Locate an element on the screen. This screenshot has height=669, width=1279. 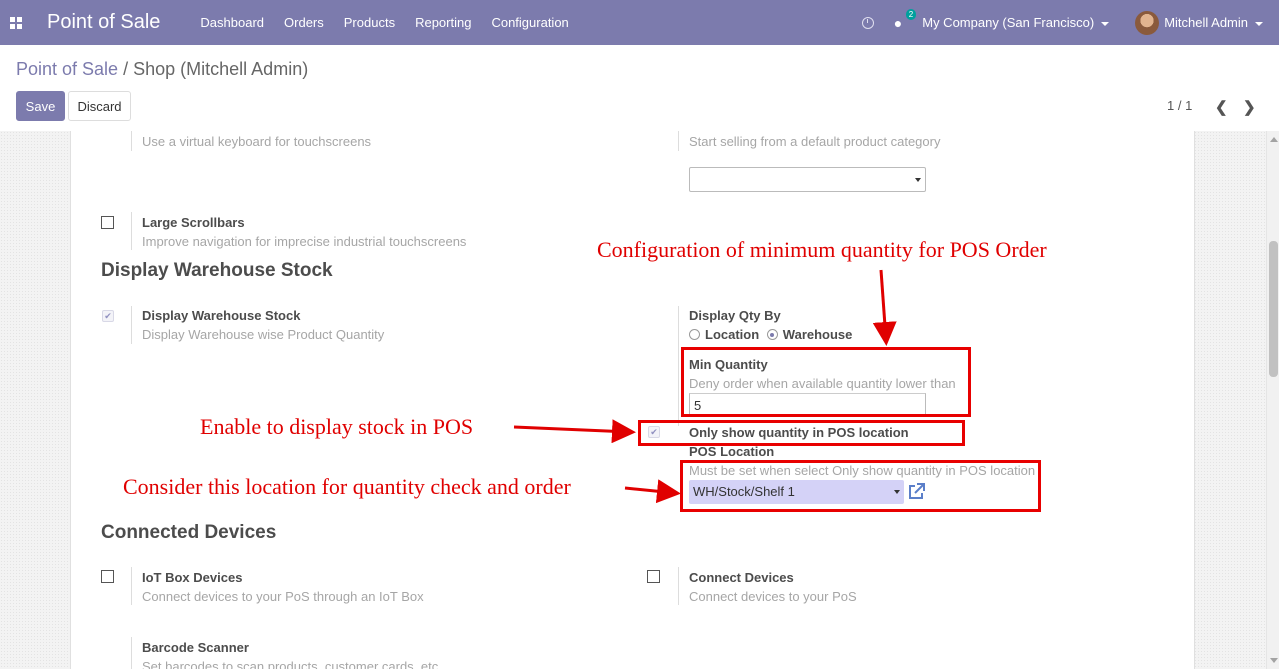
arrow-to-pos-location is located at coordinates (652, 491).